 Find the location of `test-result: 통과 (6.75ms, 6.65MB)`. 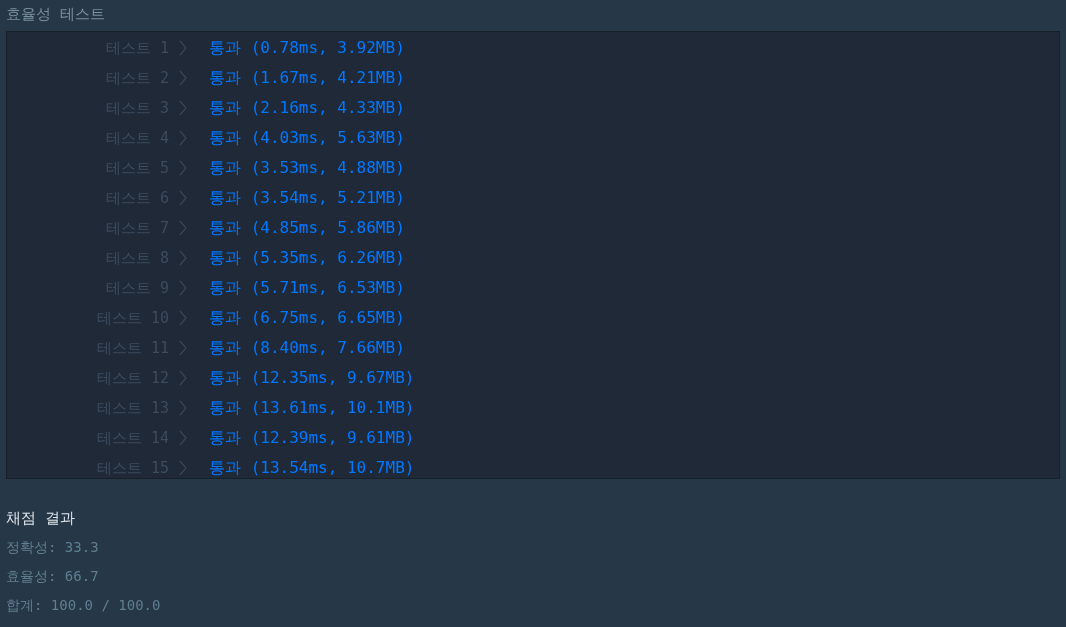

test-result: 통과 (6.75ms, 6.65MB) is located at coordinates (307, 318).